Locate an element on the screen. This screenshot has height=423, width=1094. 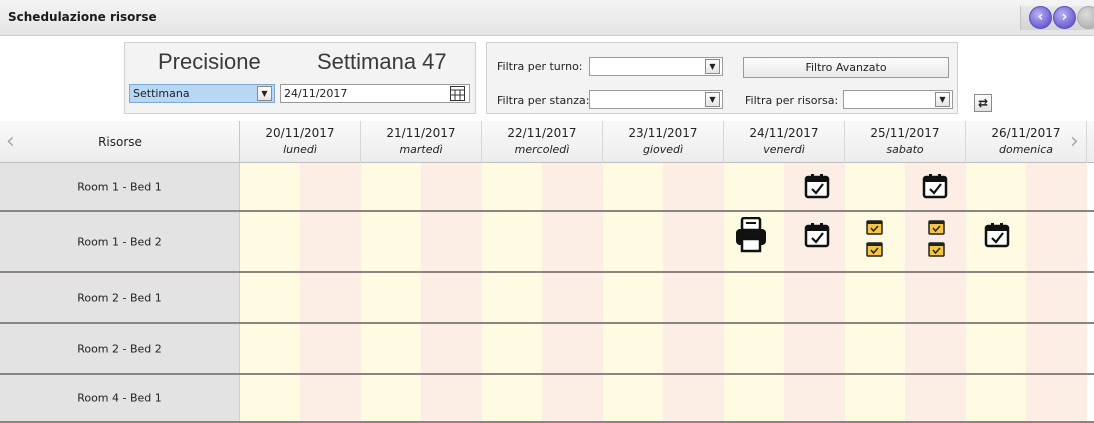
more-icon is located at coordinates (1085, 17).